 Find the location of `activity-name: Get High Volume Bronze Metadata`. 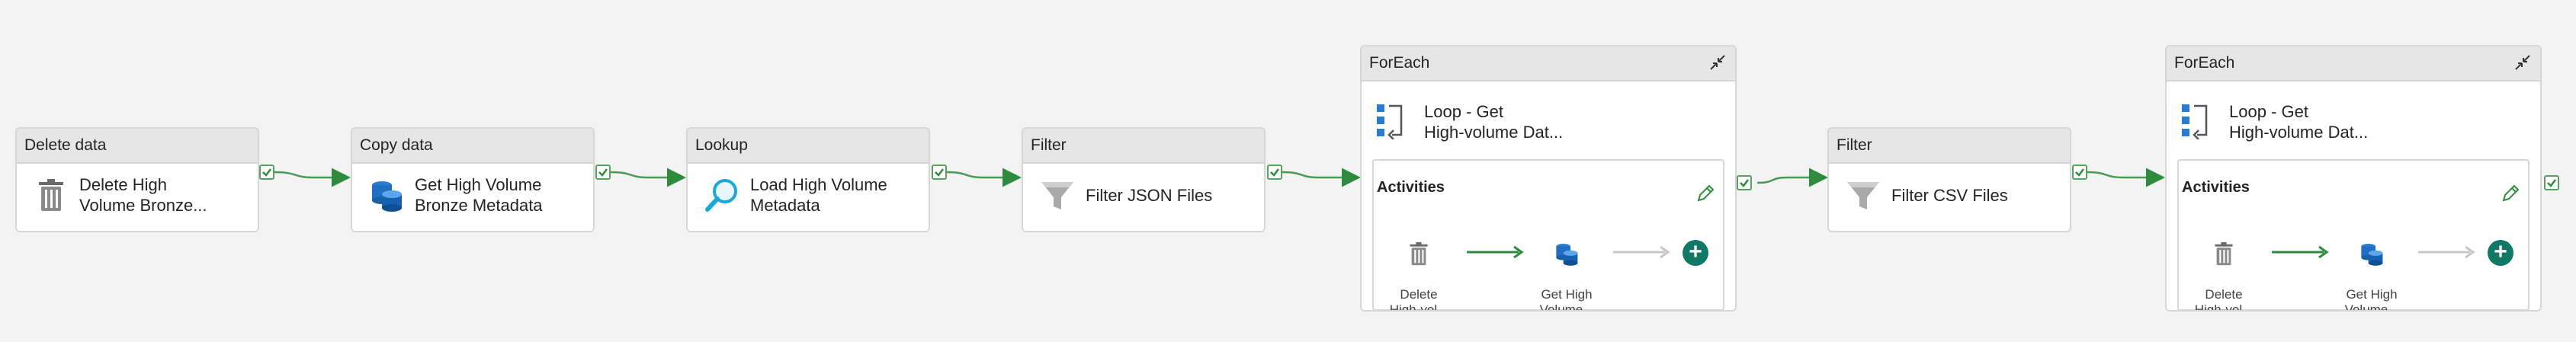

activity-name: Get High Volume Bronze Metadata is located at coordinates (479, 195).